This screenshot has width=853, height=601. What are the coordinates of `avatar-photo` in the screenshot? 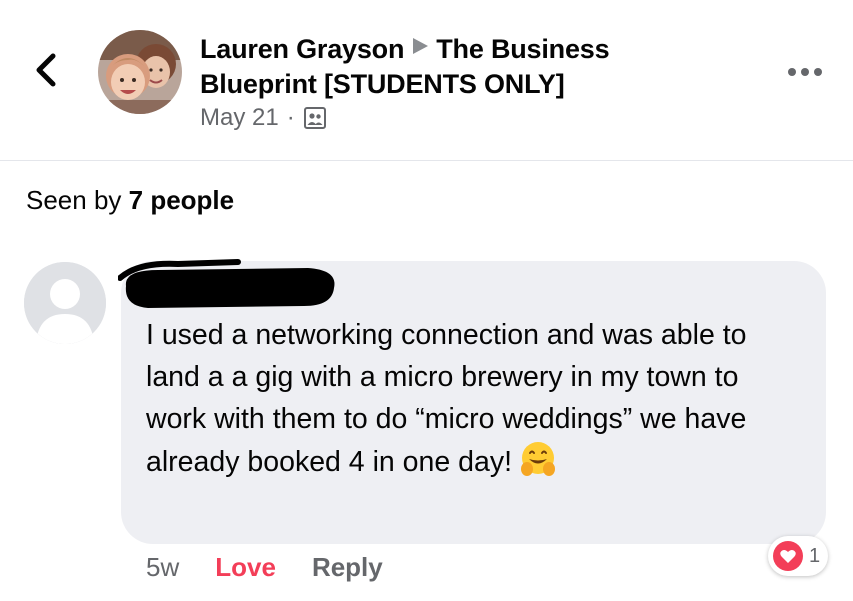 It's located at (140, 72).